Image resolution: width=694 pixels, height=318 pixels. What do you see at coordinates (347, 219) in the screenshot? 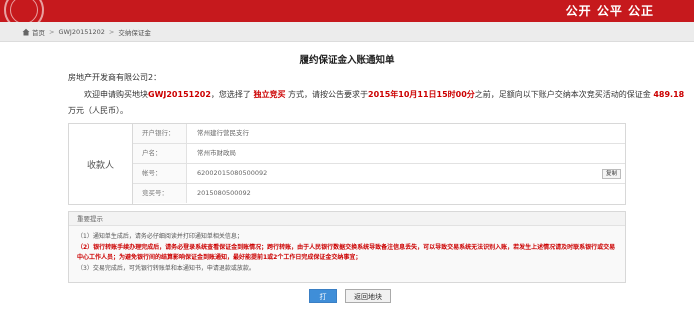
I see `notice-title: 重要提示` at bounding box center [347, 219].